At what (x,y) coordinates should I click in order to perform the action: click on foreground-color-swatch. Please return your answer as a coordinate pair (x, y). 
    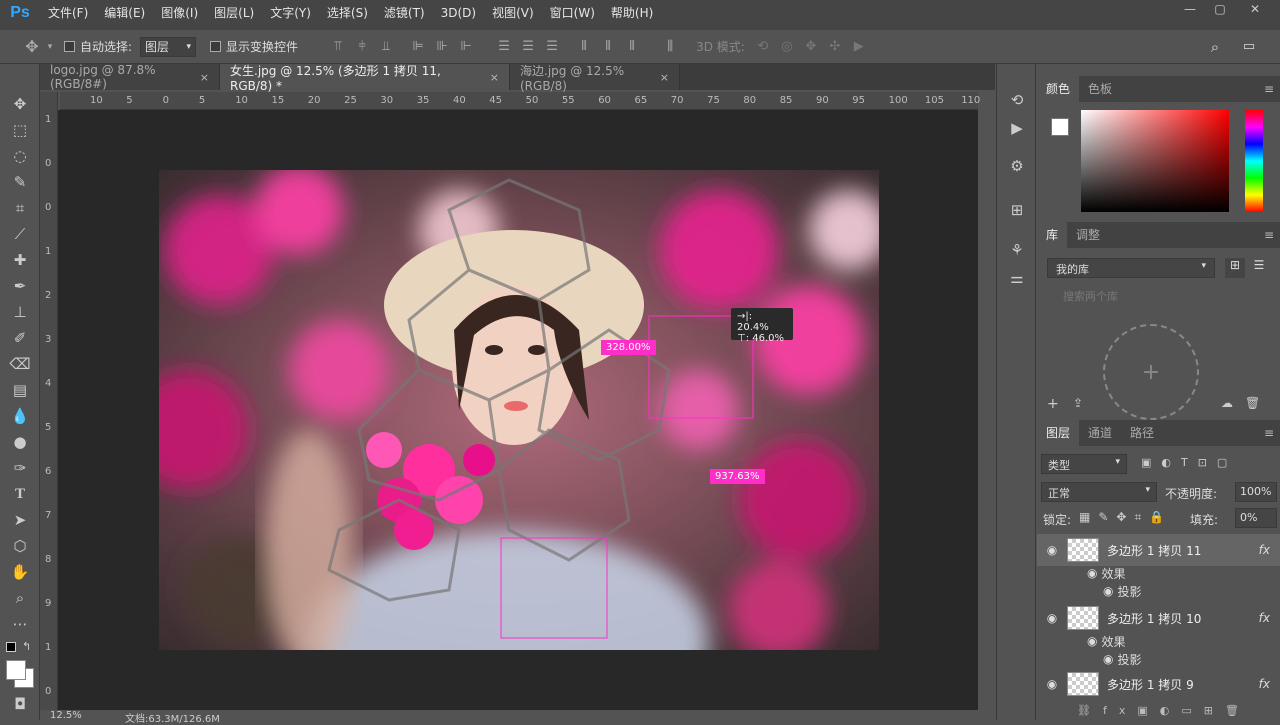
    Looking at the image, I should click on (16, 670).